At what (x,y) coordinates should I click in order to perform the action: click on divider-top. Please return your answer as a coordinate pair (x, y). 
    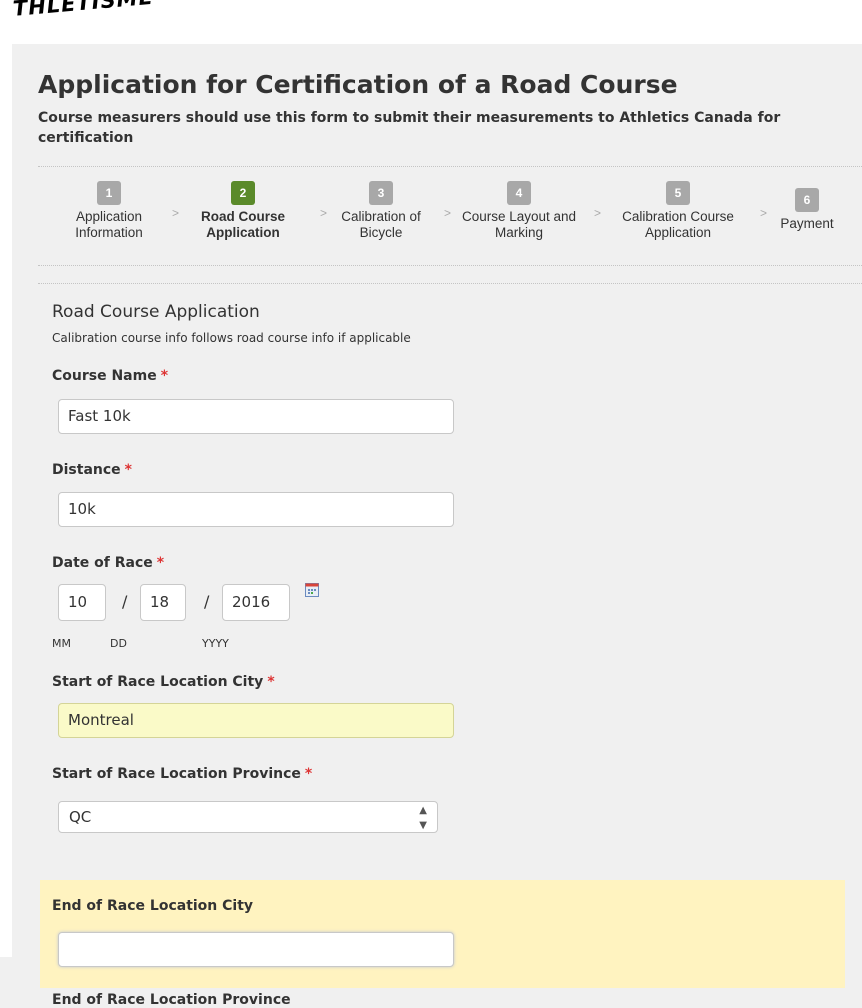
    Looking at the image, I should click on (450, 166).